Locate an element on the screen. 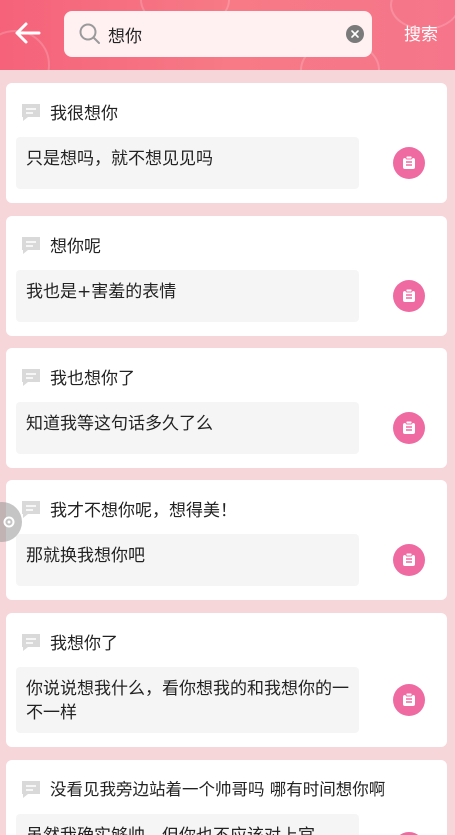 The image size is (455, 835). back-button is located at coordinates (27, 33).